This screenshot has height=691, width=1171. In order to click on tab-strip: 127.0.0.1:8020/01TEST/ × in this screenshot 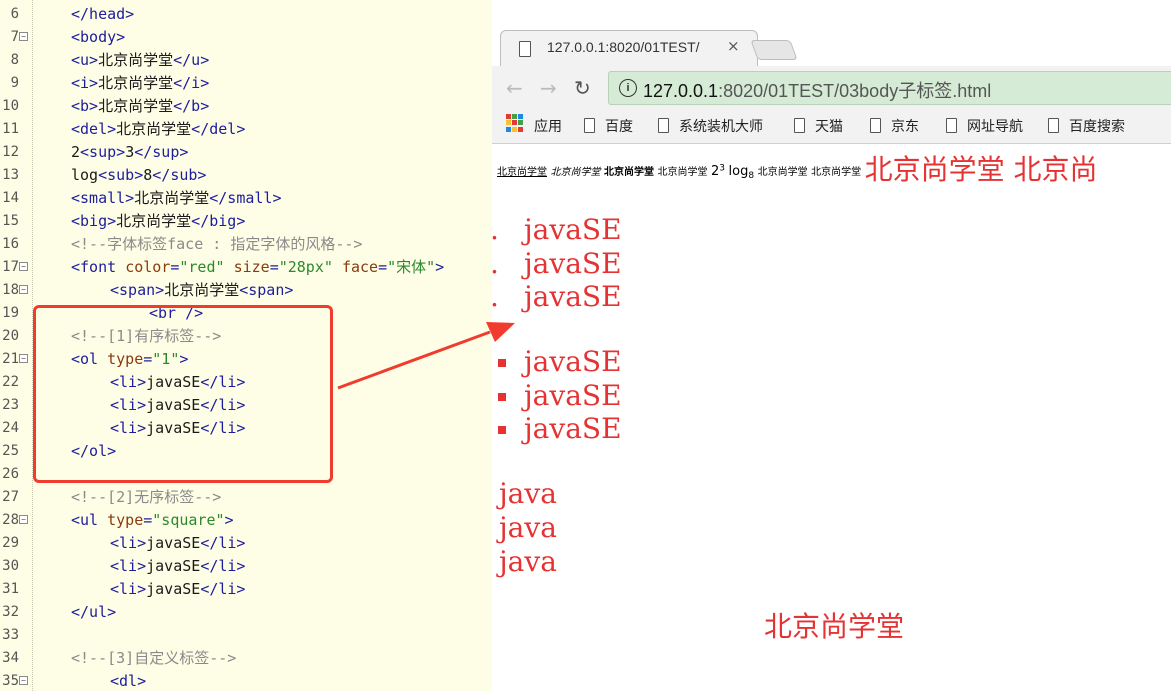, I will do `click(831, 33)`.